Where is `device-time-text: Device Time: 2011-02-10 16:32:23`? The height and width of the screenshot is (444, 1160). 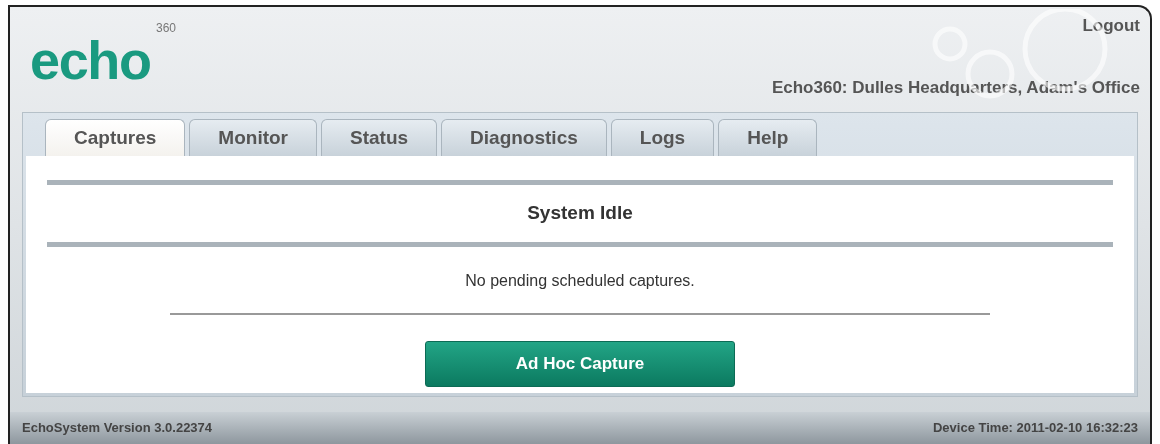
device-time-text: Device Time: 2011-02-10 16:32:23 is located at coordinates (1035, 428).